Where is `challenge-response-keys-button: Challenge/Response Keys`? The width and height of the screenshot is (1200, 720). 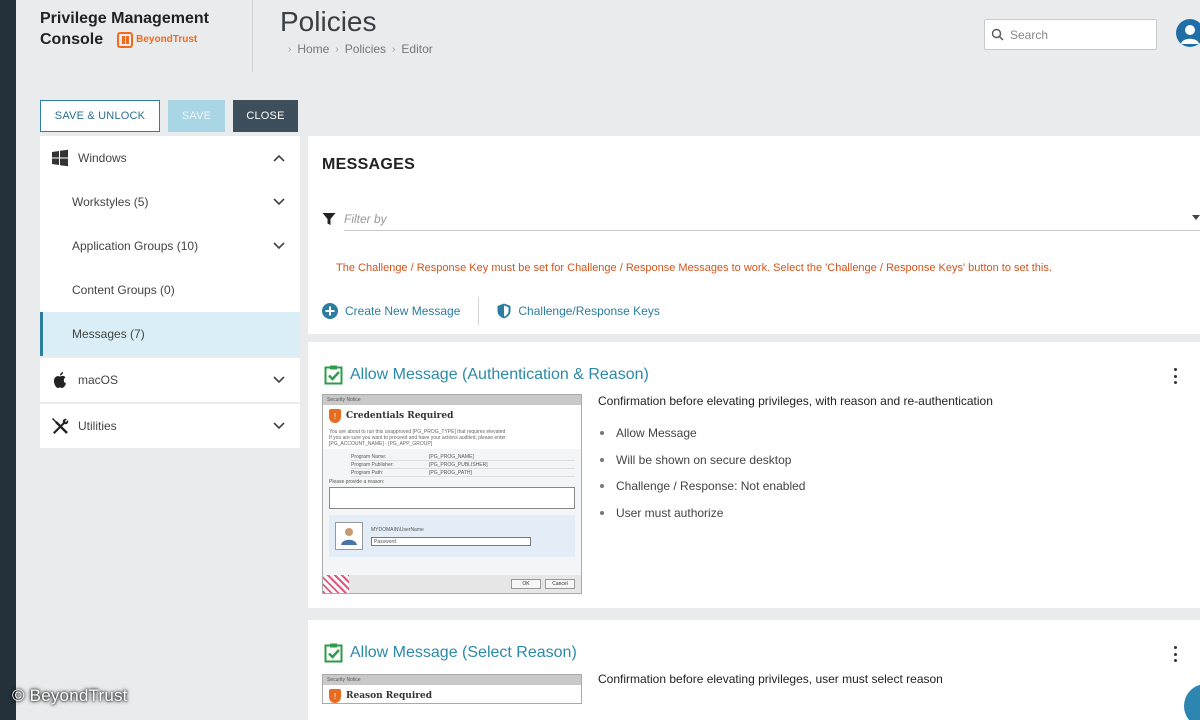
challenge-response-keys-button: Challenge/Response Keys is located at coordinates (578, 311).